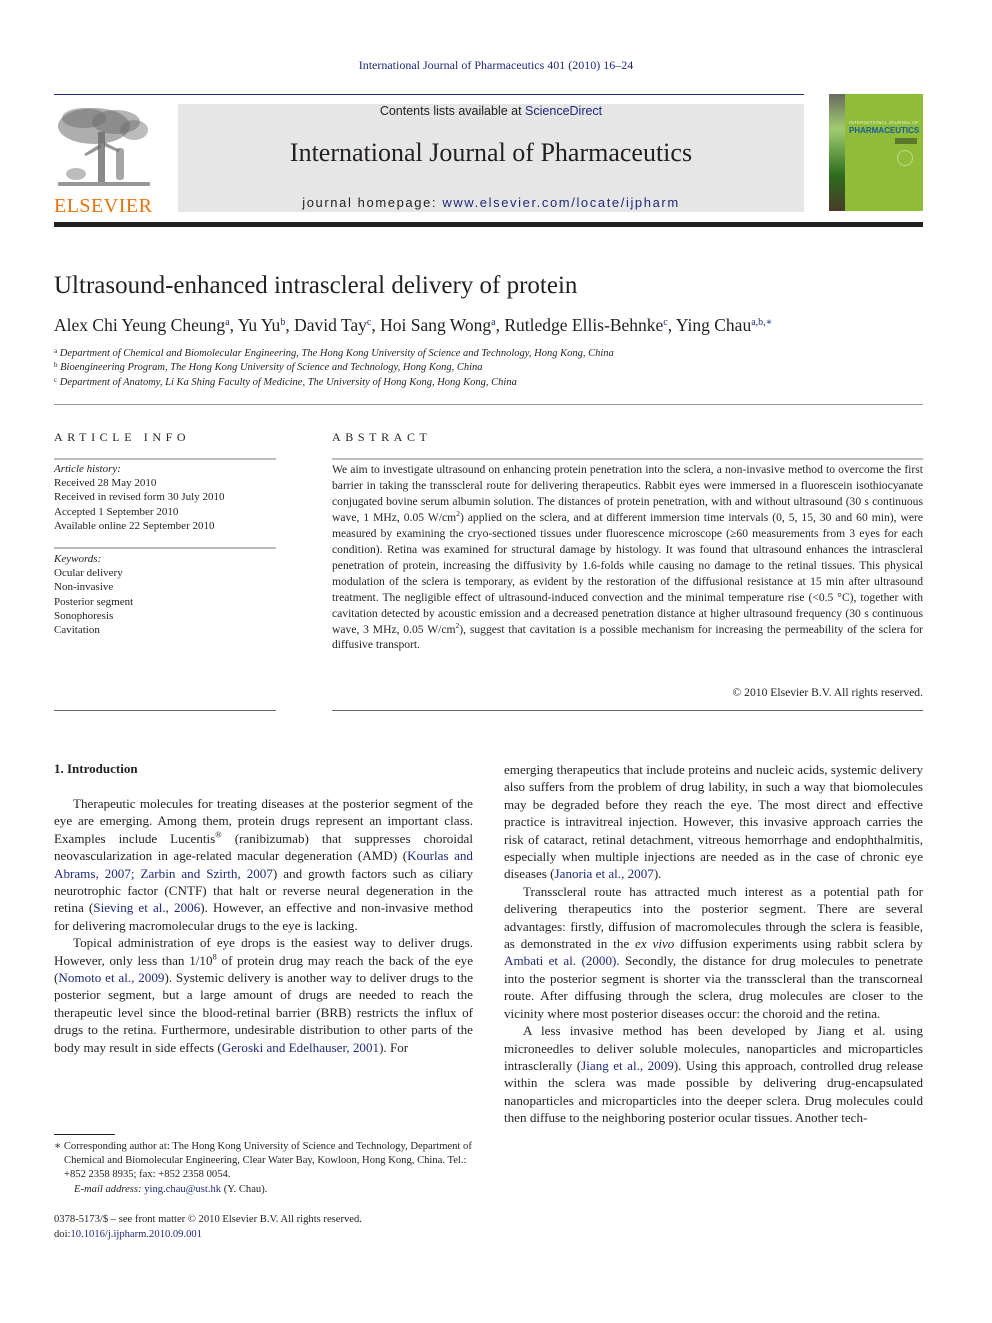  Describe the element at coordinates (56, 365) in the screenshot. I see `affiliation-marker: b` at that location.